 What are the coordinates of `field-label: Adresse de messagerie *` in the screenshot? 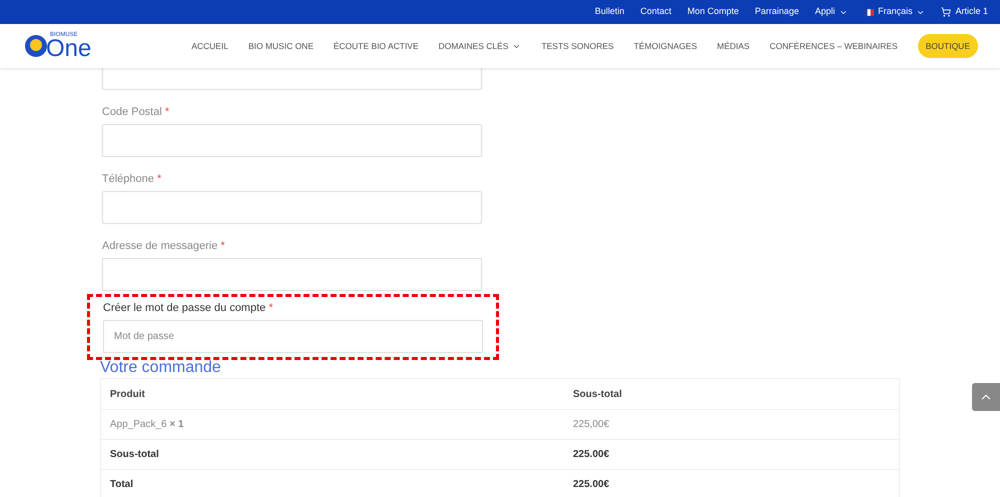 It's located at (164, 246).